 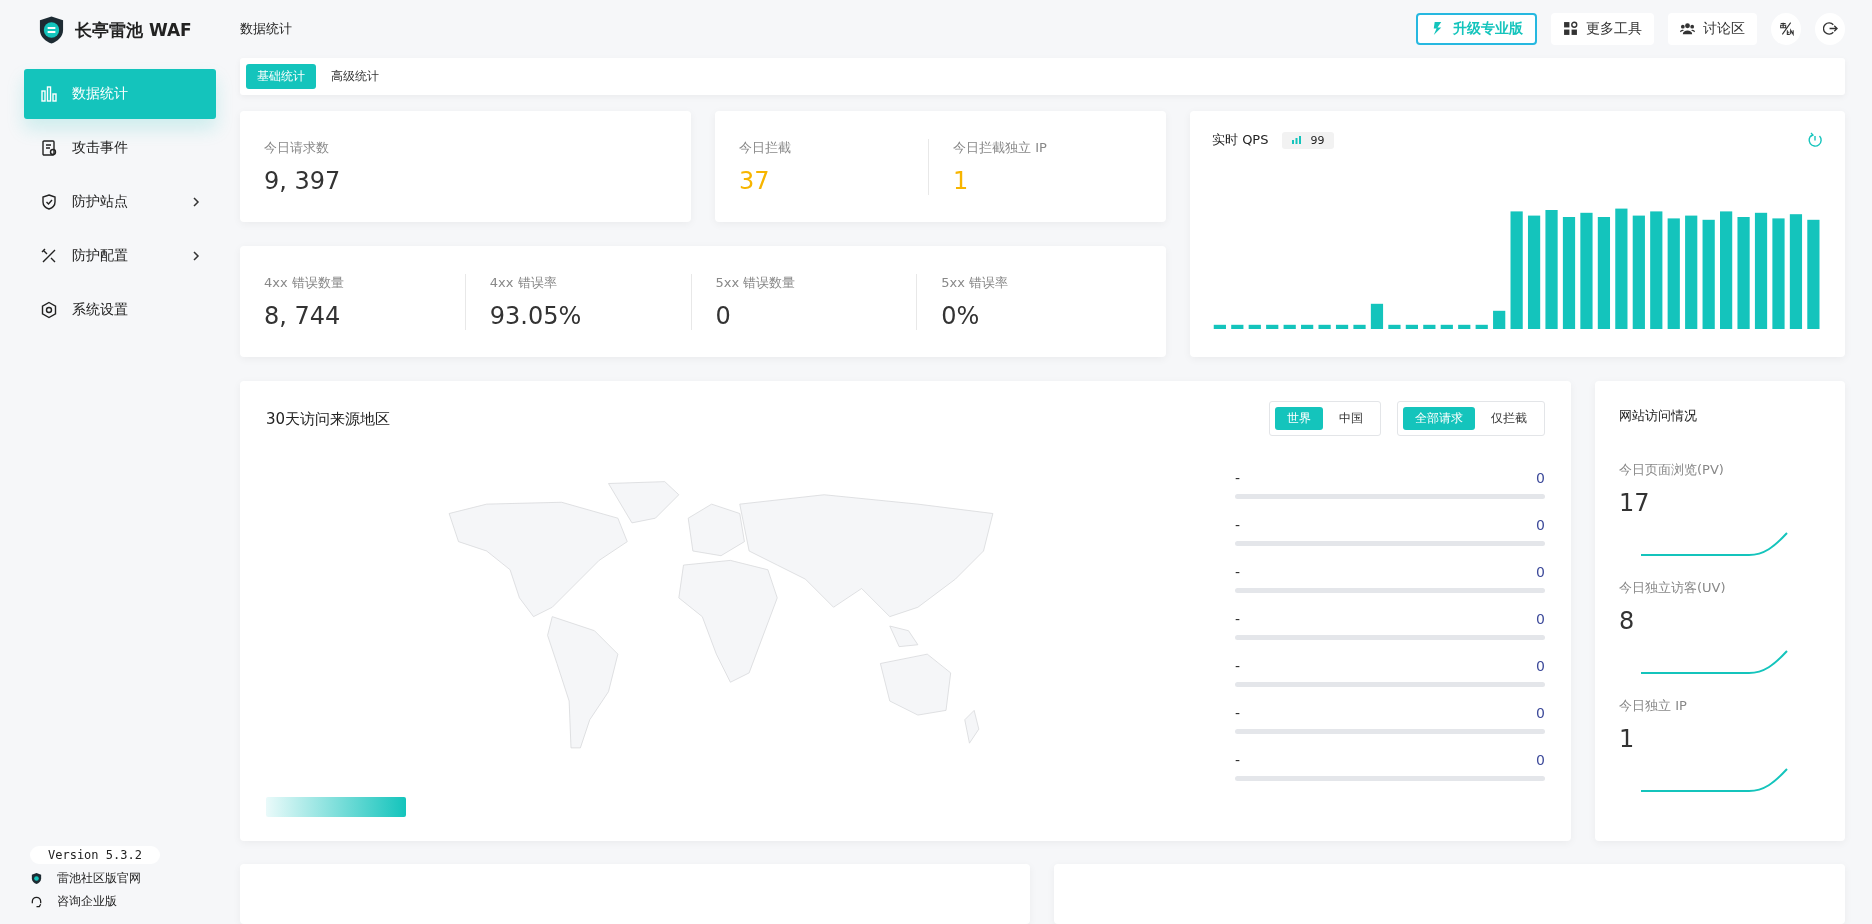 I want to click on stat-label: 5xx 错误数量, so click(x=756, y=282).